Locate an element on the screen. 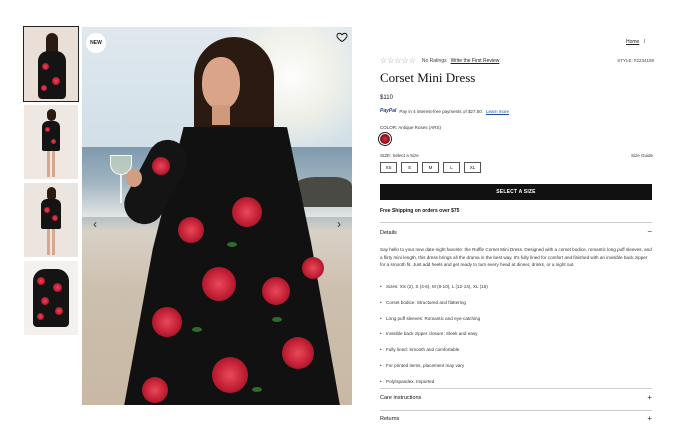 The image size is (700, 437). color-swatch-antique-roses is located at coordinates (385, 139).